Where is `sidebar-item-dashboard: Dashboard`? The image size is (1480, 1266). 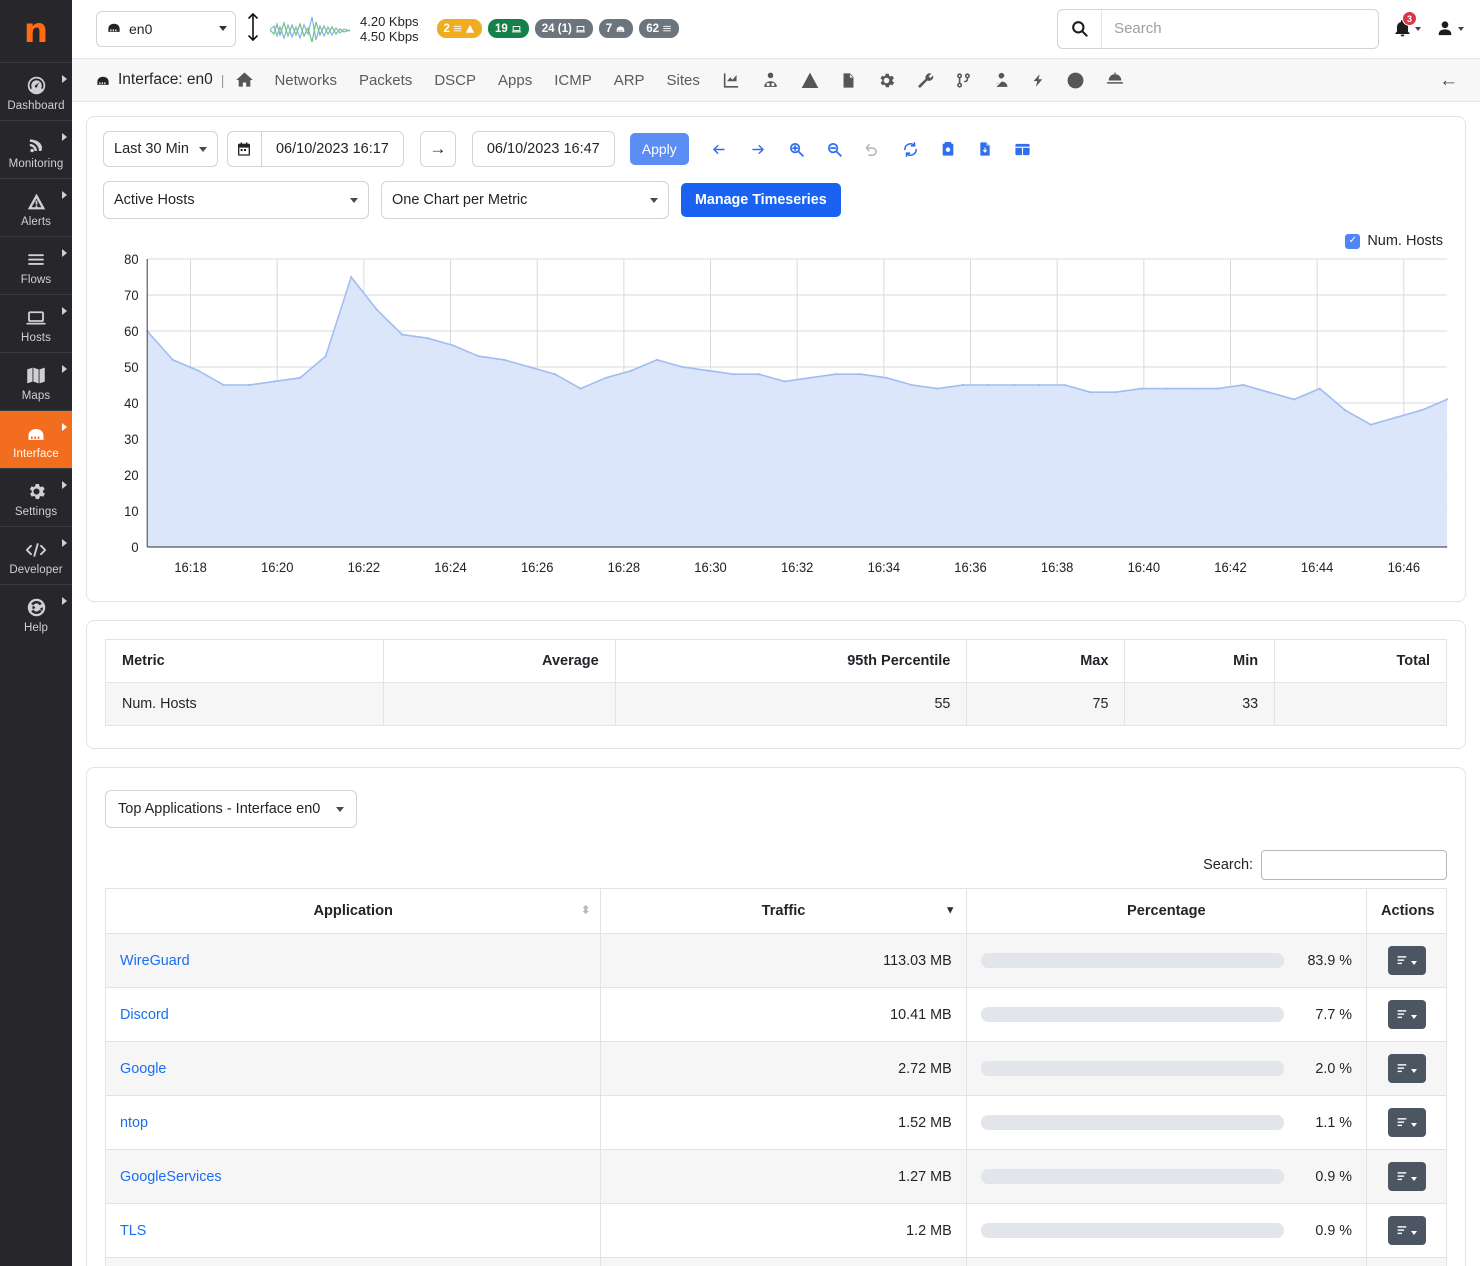
sidebar-item-dashboard: Dashboard is located at coordinates (36, 91).